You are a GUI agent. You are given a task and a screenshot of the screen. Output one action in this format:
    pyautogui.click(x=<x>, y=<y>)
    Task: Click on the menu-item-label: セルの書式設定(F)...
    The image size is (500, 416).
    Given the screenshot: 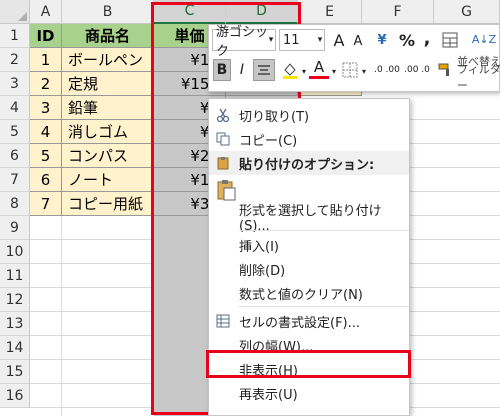 What is the action you would take?
    pyautogui.click(x=300, y=323)
    